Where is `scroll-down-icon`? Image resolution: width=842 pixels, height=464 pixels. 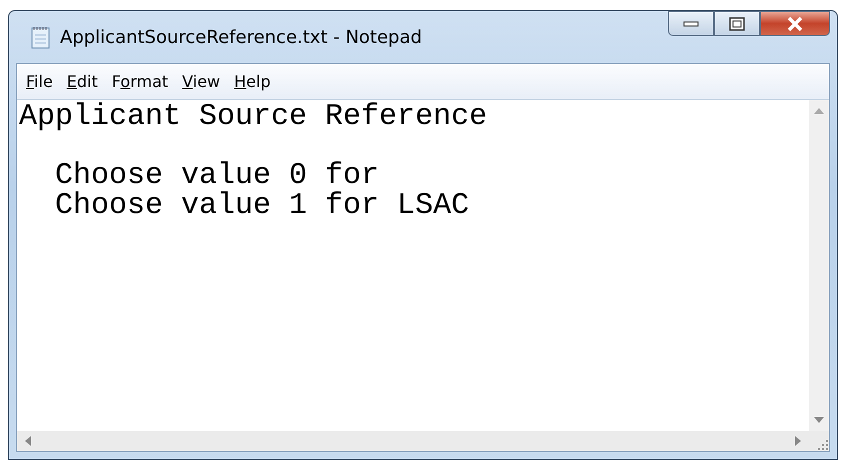 scroll-down-icon is located at coordinates (819, 420).